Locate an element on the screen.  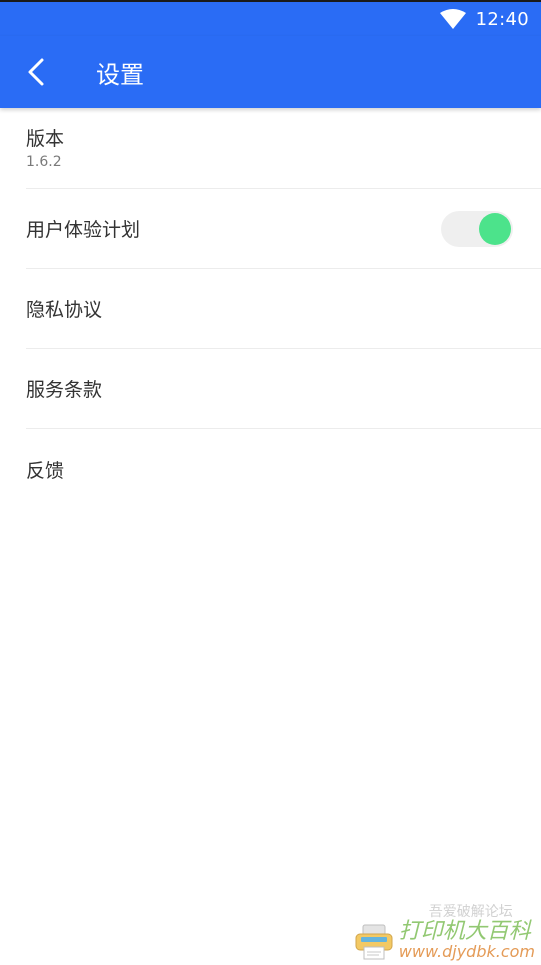
user-experience-toggle is located at coordinates (477, 228).